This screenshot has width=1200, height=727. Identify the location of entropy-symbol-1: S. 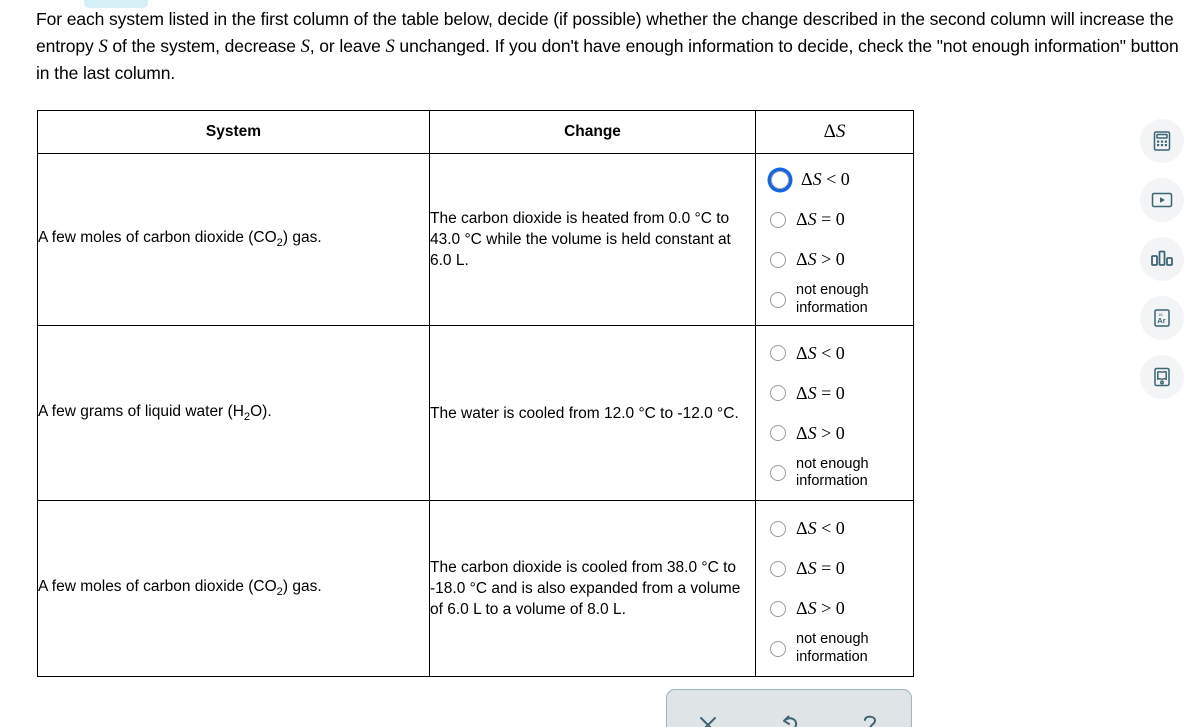
(103, 46).